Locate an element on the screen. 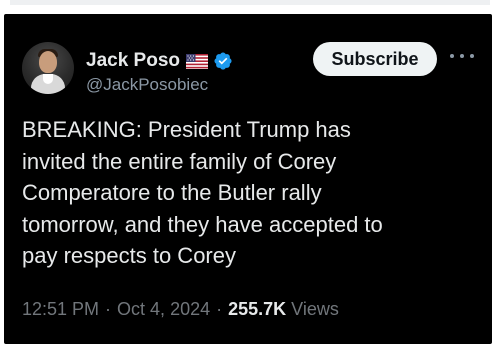 The height and width of the screenshot is (350, 500). author-name-row: Jack Poso is located at coordinates (159, 61).